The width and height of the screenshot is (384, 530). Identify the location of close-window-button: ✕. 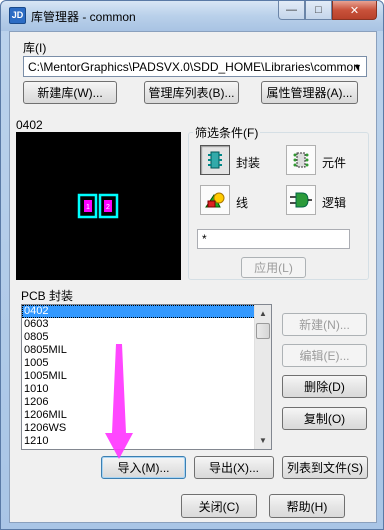
(354, 10).